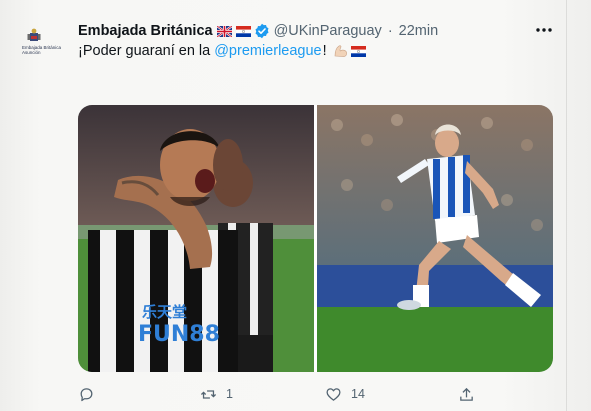 This screenshot has height=411, width=591. Describe the element at coordinates (262, 31) in the screenshot. I see `verified-badge-icon` at that location.